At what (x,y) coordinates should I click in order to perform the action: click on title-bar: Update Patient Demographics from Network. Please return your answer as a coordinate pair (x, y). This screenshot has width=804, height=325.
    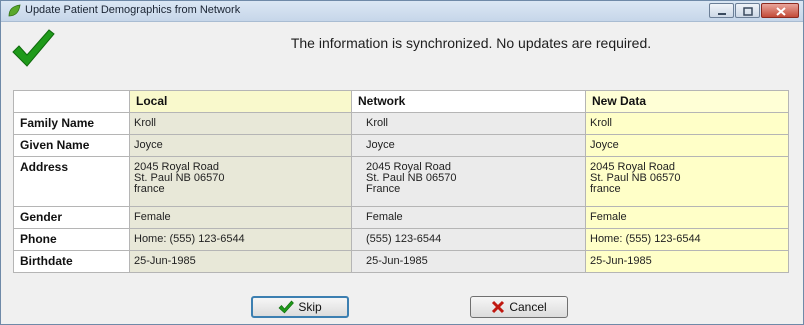
    Looking at the image, I should click on (402, 11).